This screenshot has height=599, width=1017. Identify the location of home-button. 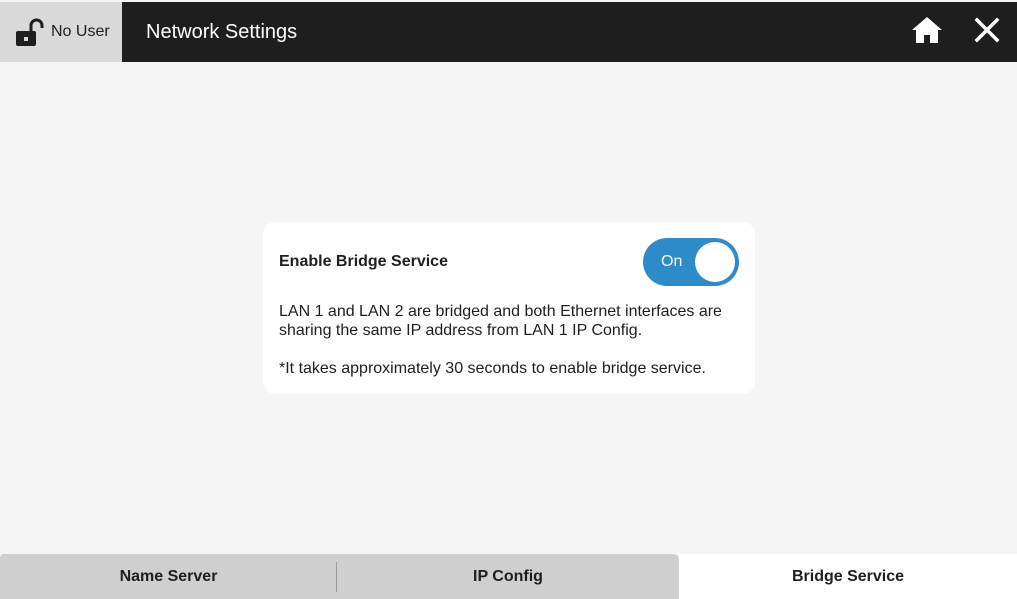
(927, 32).